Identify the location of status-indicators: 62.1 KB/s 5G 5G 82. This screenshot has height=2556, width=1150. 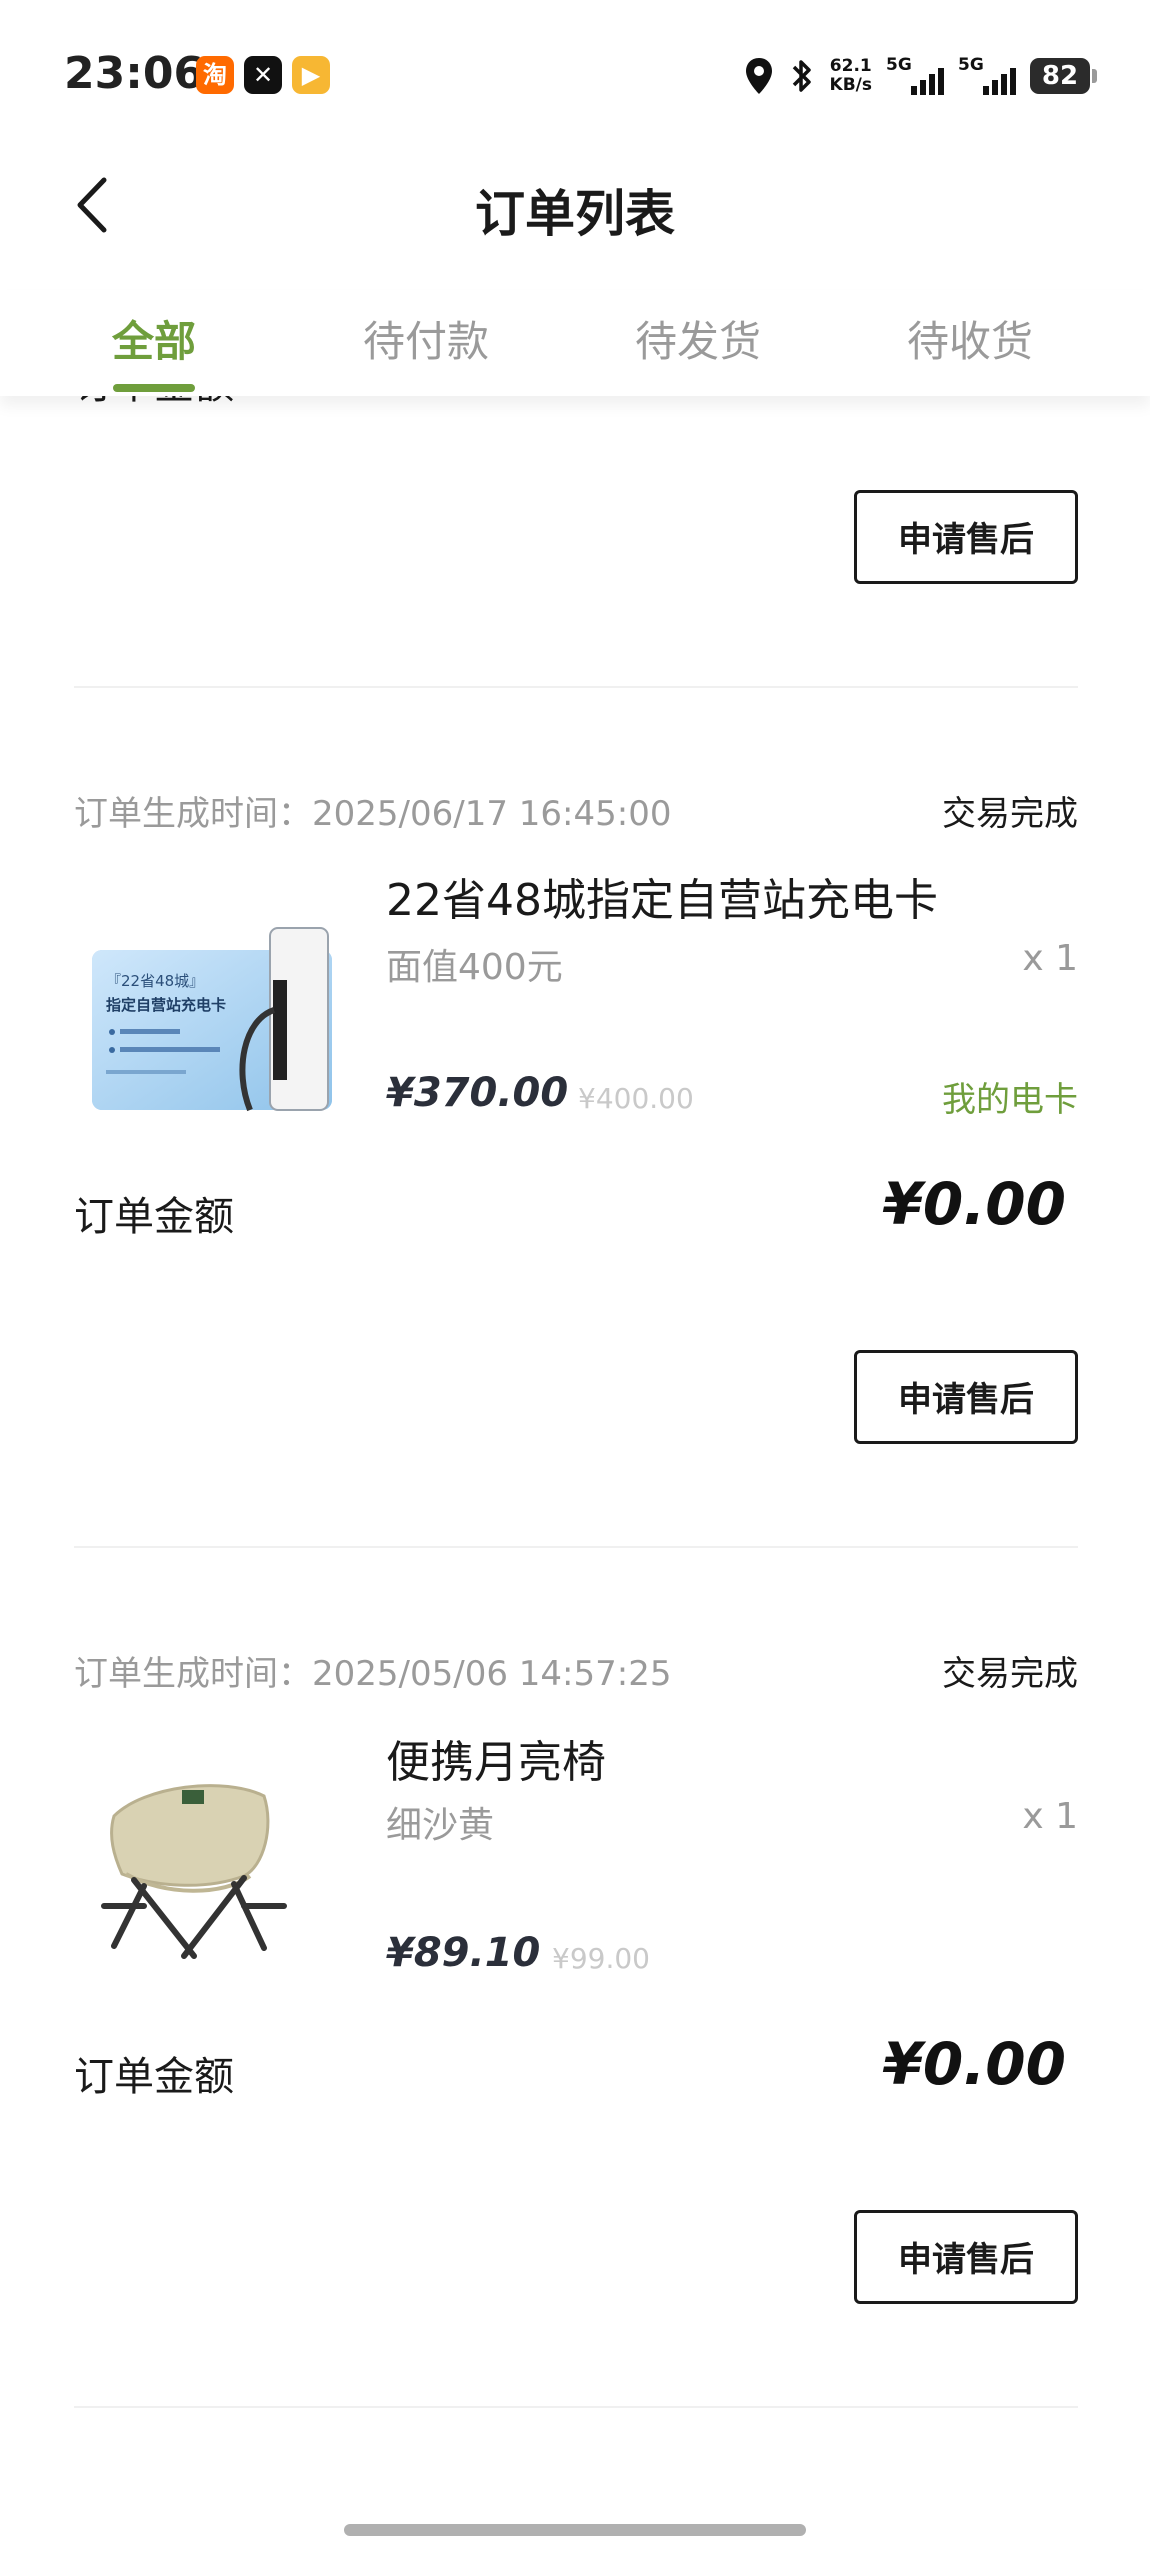
(920, 76).